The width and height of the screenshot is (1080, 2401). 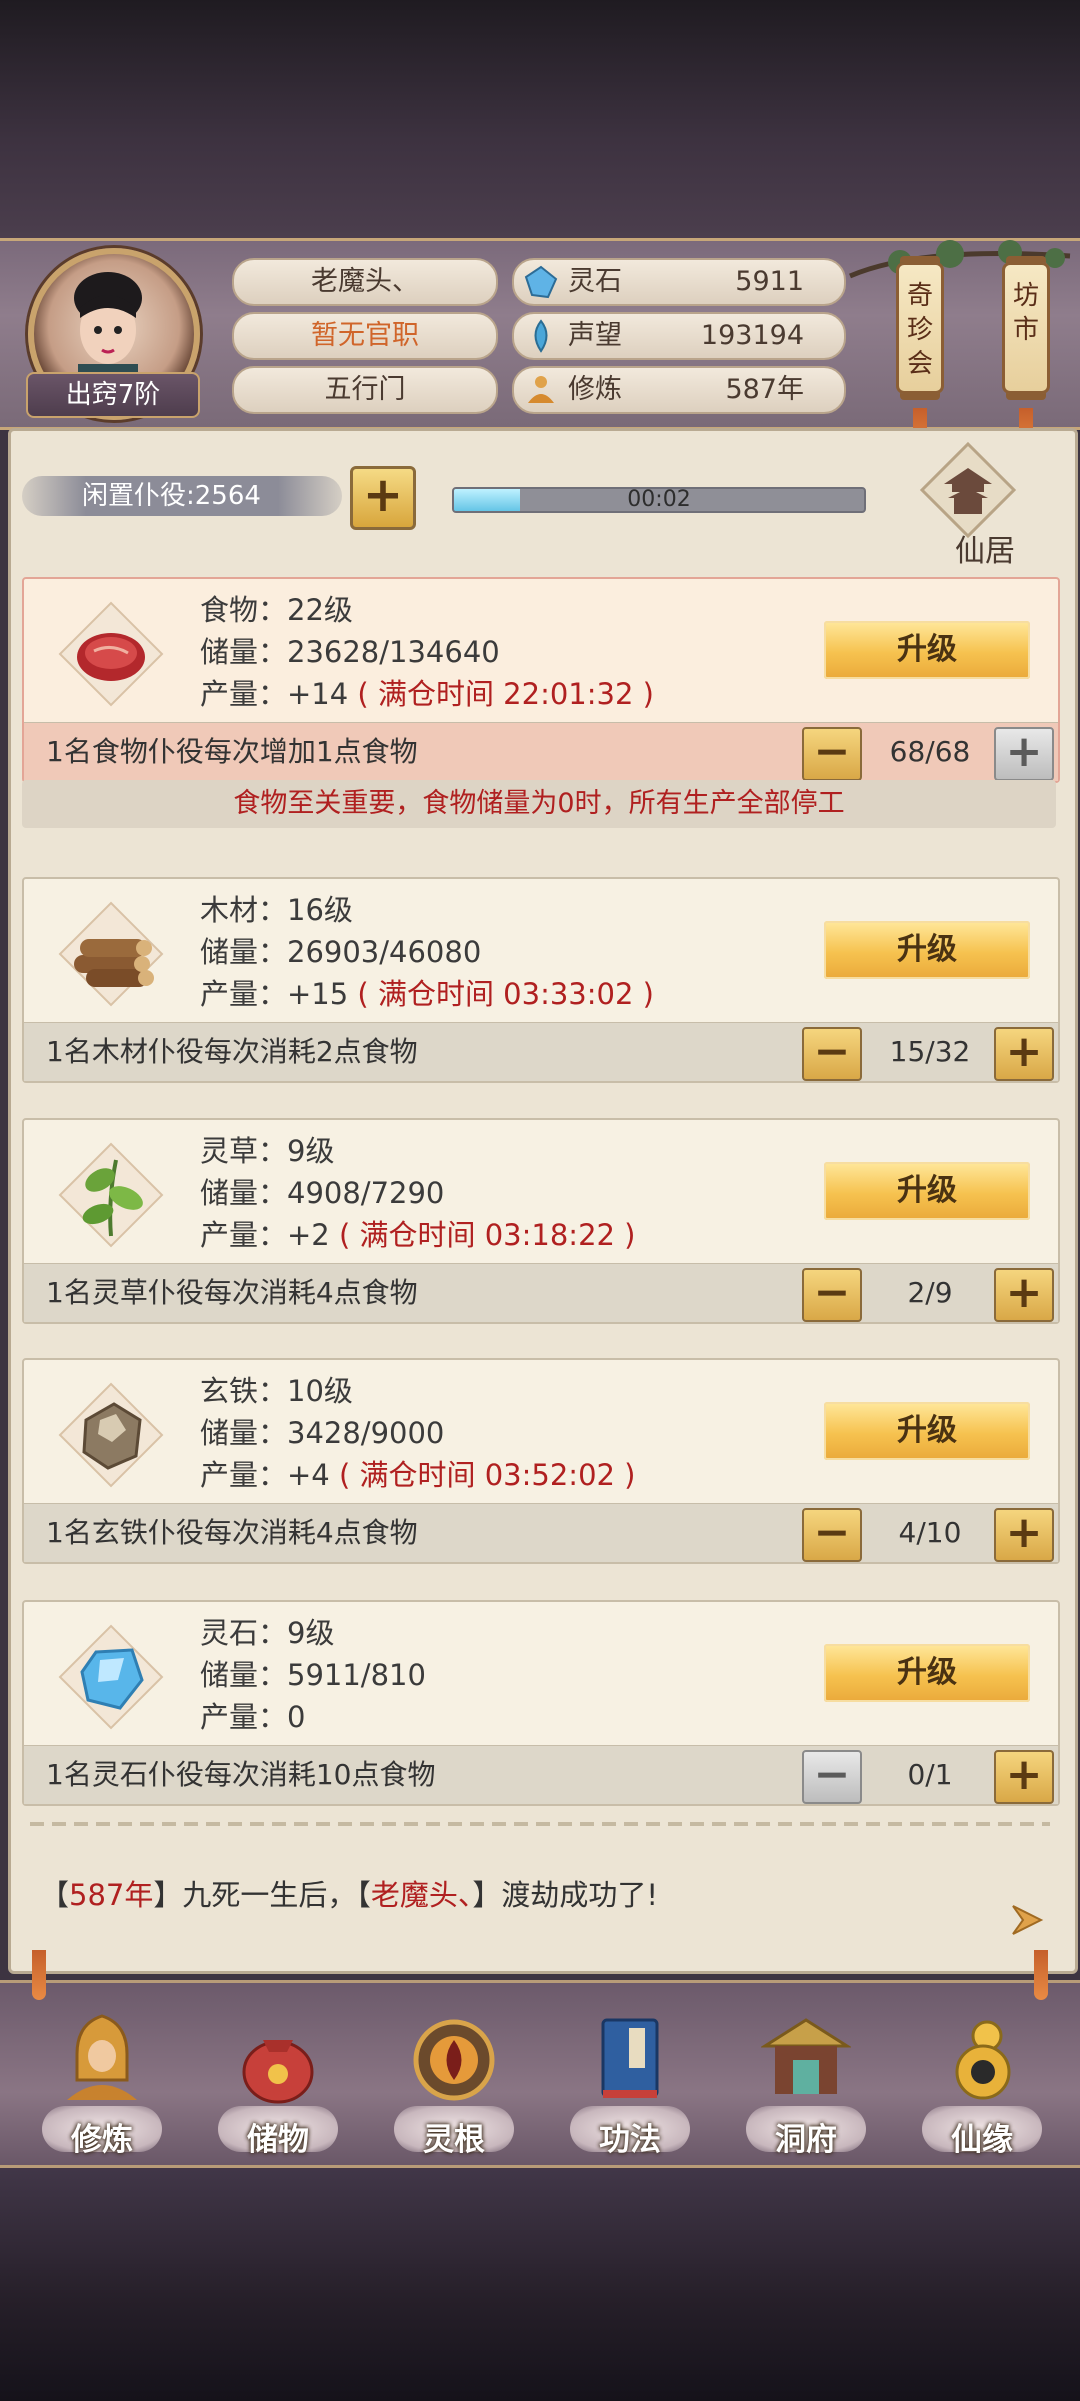 What do you see at coordinates (487, 1475) in the screenshot?
I see `full-time: ( 满仓时间 03:52:02 )` at bounding box center [487, 1475].